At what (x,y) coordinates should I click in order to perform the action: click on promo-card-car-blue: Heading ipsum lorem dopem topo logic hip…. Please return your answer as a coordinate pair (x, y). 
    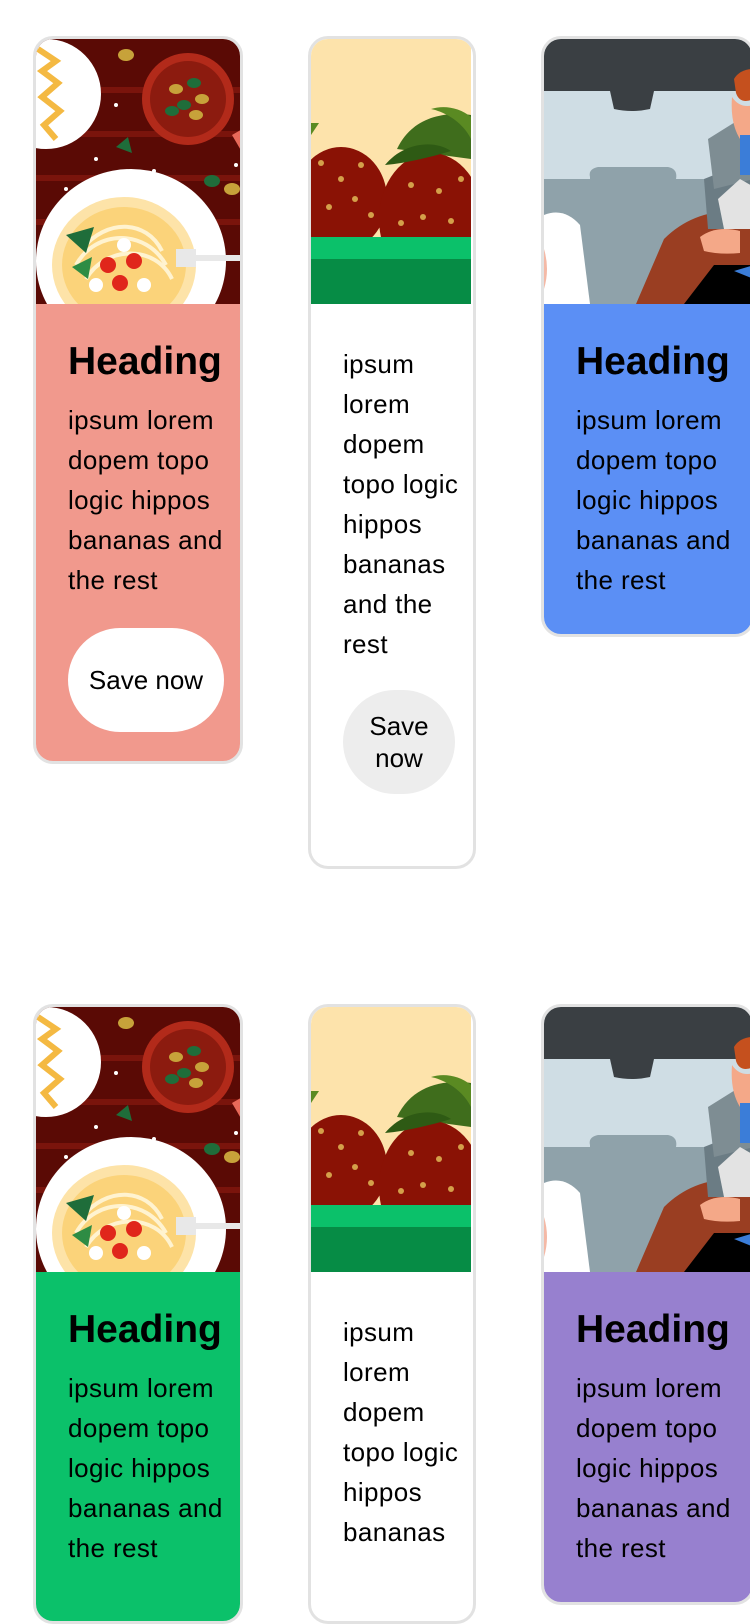
    Looking at the image, I should click on (645, 336).